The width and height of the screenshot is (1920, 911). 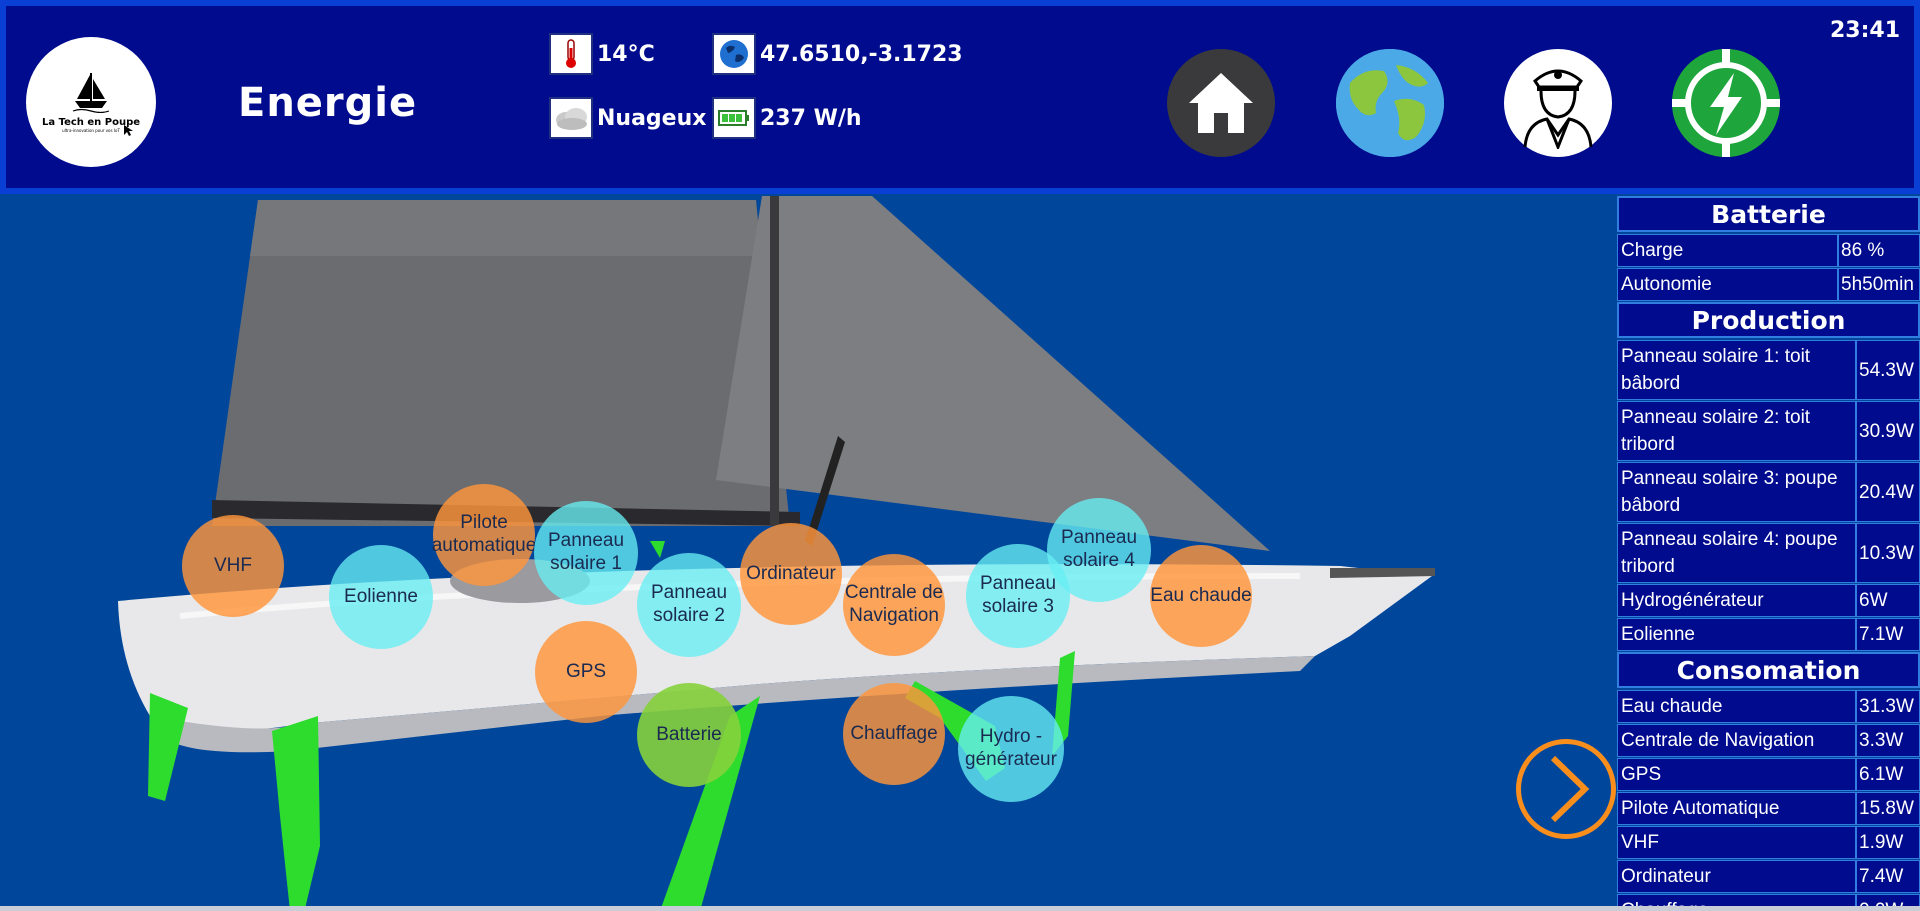 What do you see at coordinates (960, 908) in the screenshot?
I see `bottom-divider` at bounding box center [960, 908].